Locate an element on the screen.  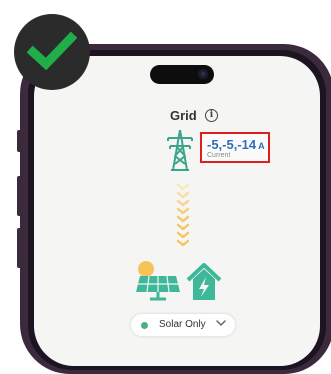
chevron-down-icon is located at coordinates (221, 323).